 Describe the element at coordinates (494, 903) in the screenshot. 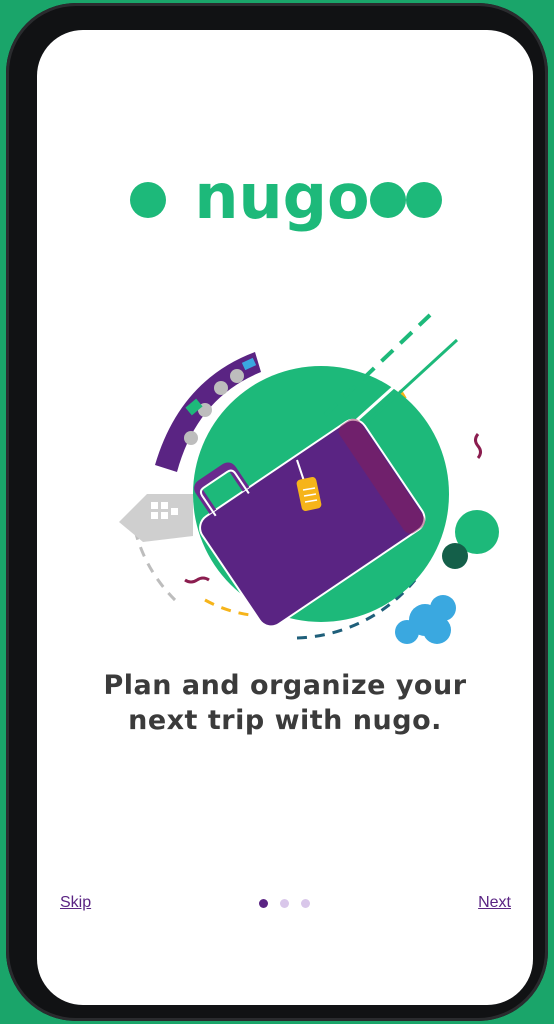

I see `next-link: Next` at that location.